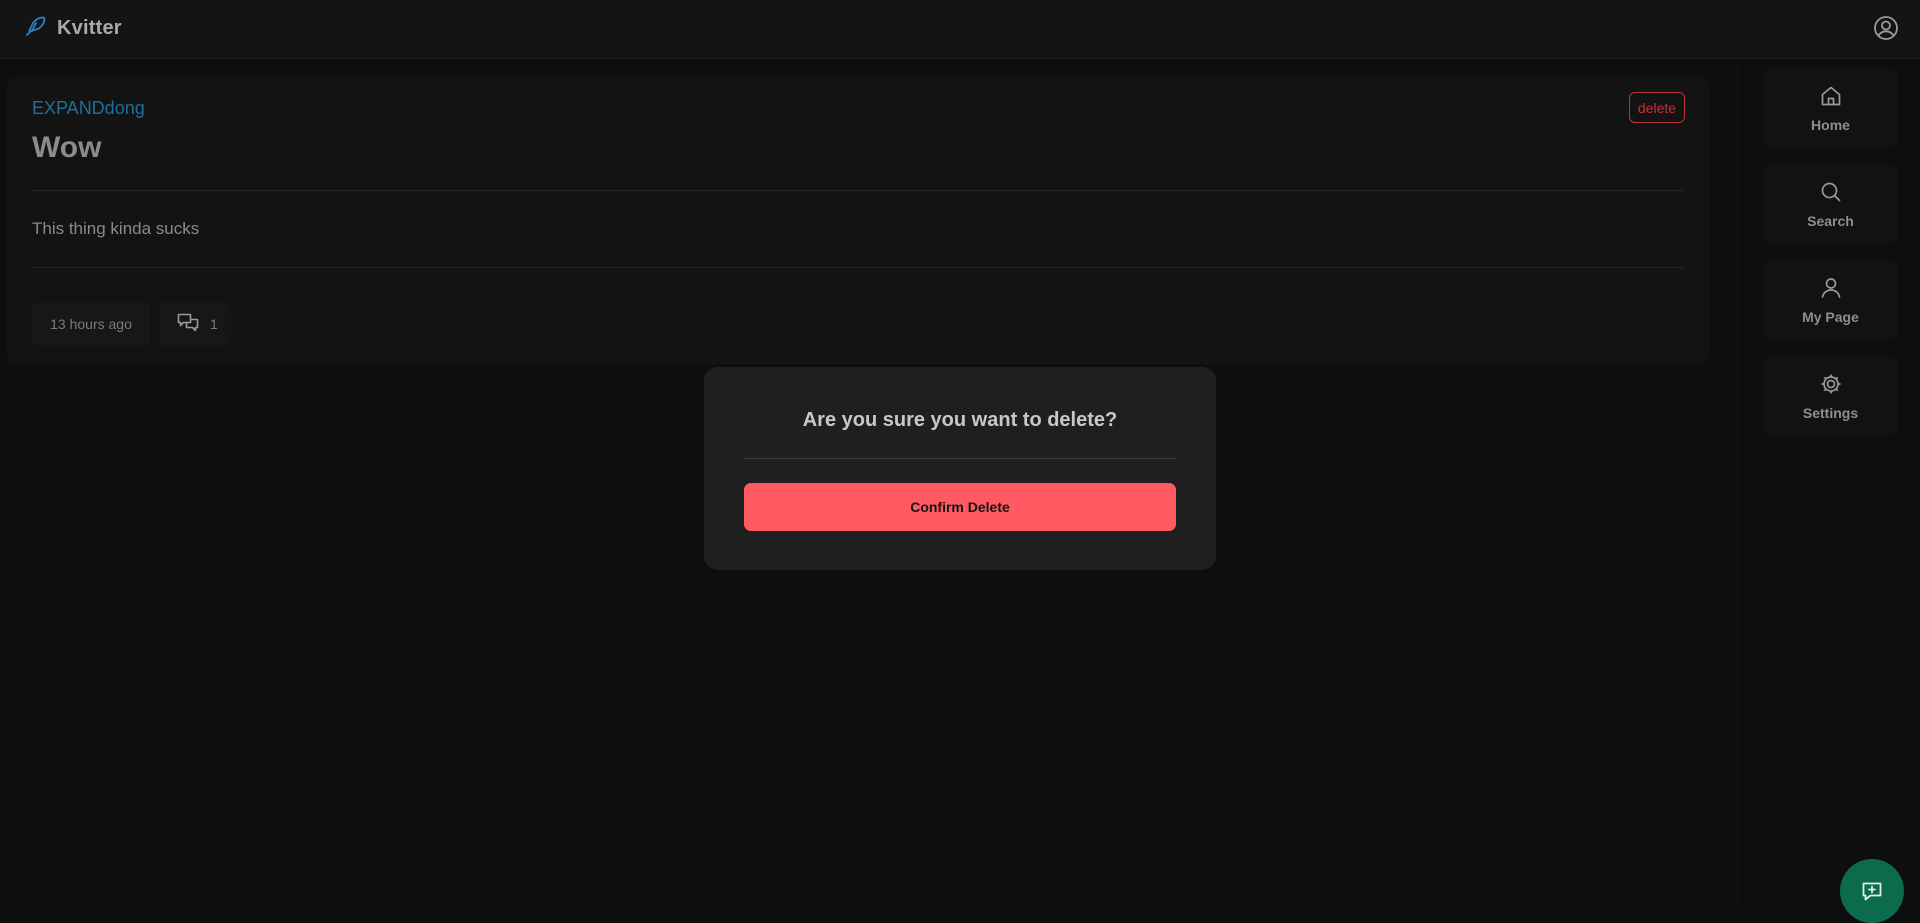  I want to click on comments-icon, so click(188, 324).